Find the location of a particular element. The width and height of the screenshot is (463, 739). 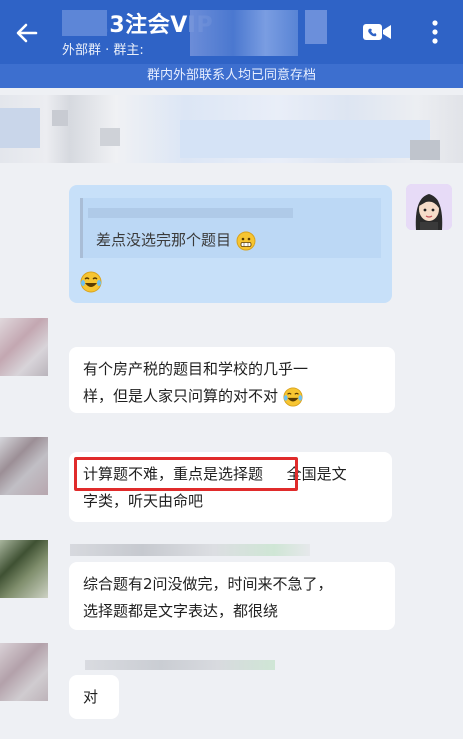

quoted-text-content: 差点没选完那个题目 is located at coordinates (164, 240).